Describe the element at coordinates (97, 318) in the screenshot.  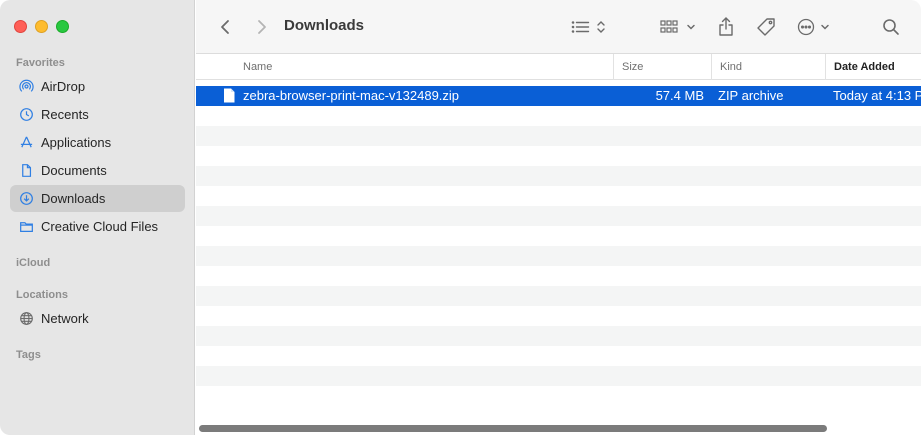
I see `sidebar-item-network: Network` at that location.